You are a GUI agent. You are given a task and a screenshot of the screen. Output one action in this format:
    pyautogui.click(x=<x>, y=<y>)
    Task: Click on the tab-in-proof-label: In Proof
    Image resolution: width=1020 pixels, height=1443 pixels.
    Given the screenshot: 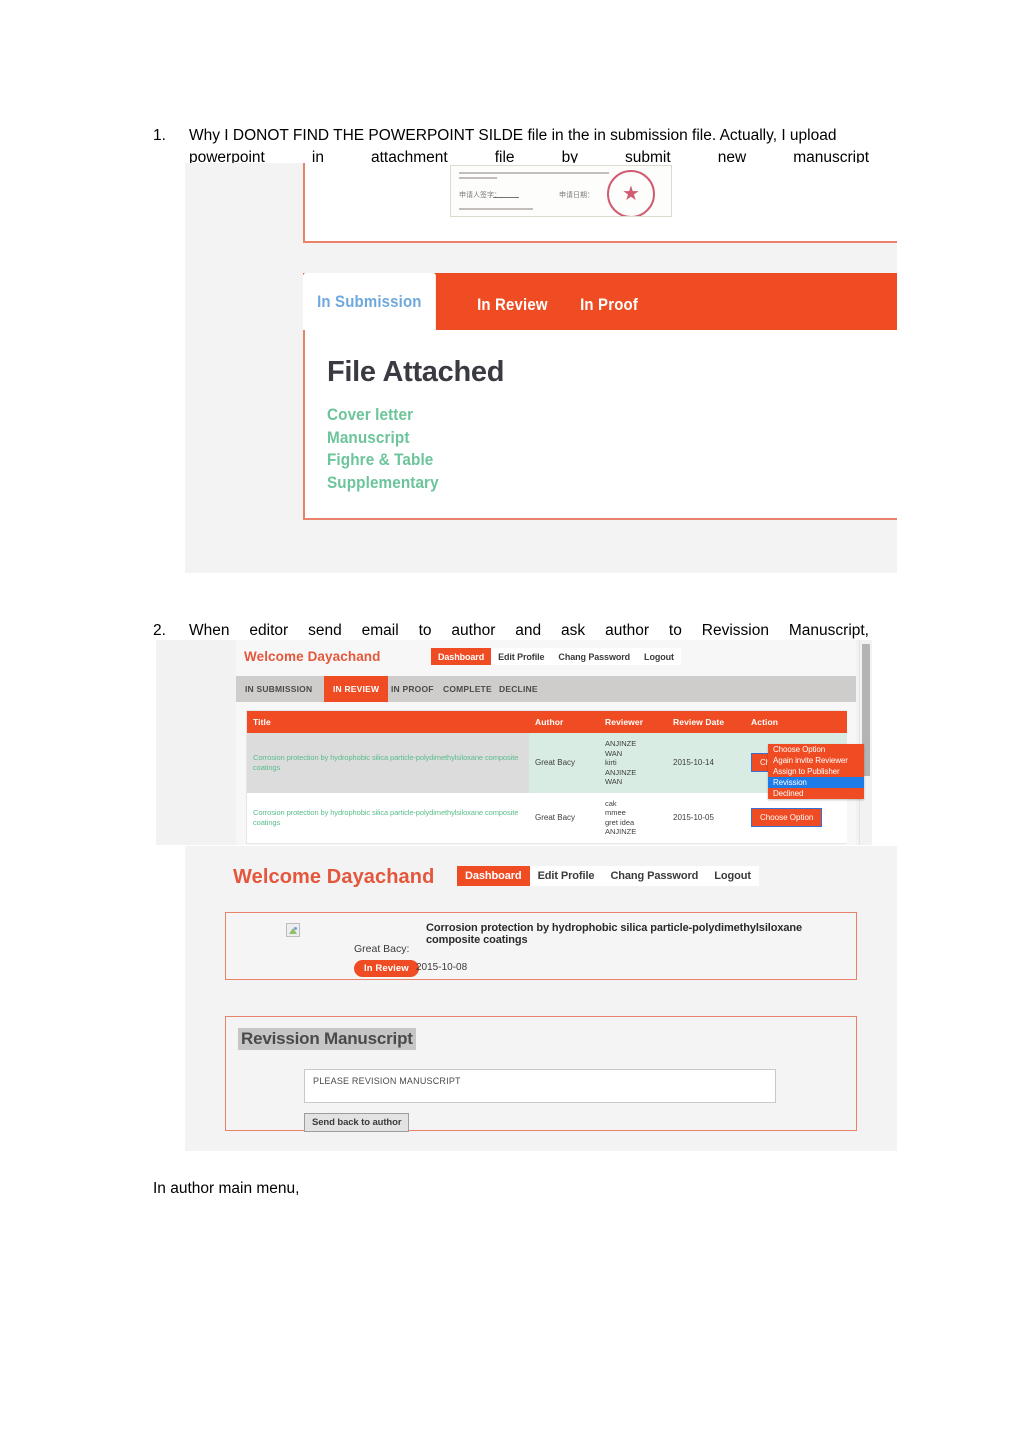 What is the action you would take?
    pyautogui.click(x=609, y=304)
    